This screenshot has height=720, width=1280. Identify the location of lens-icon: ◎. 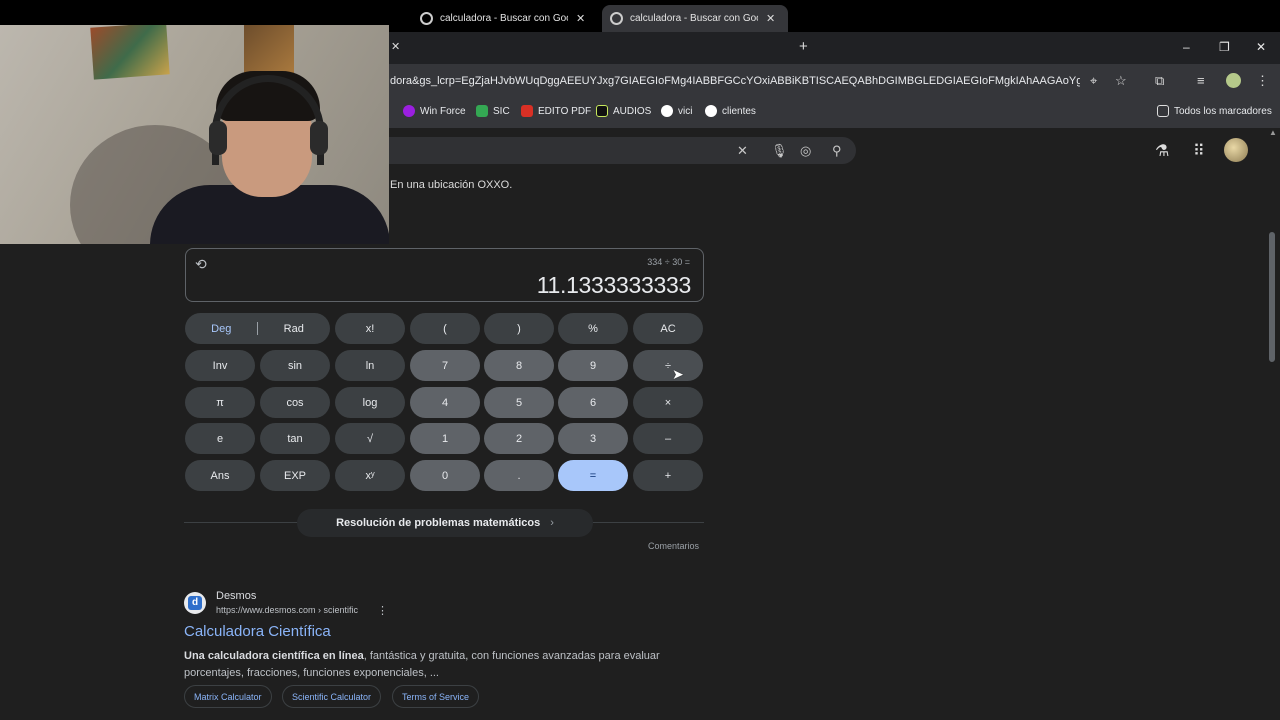
(805, 151).